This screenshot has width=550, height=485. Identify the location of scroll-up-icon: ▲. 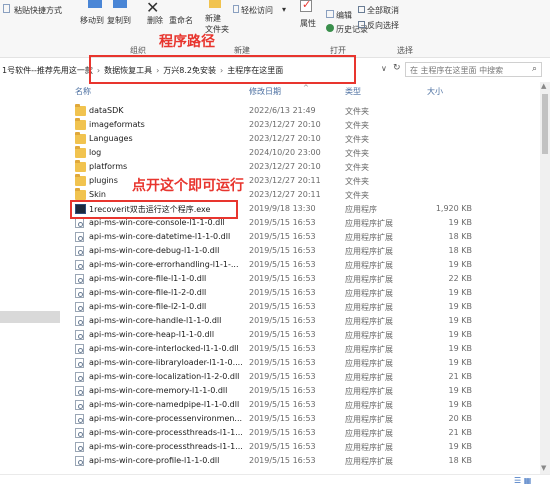
(543, 86).